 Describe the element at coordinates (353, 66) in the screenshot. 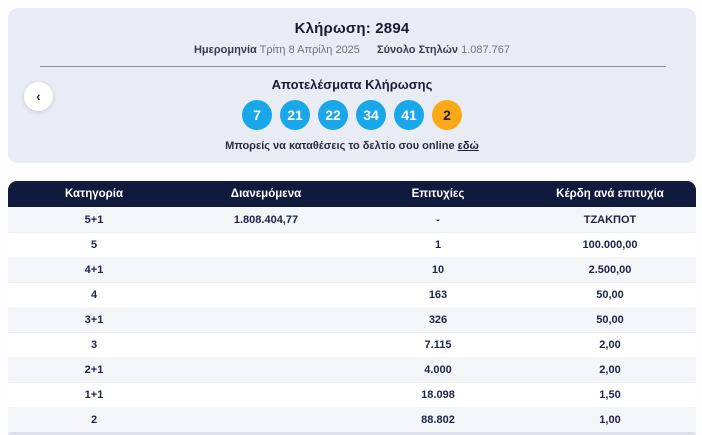

I see `banner-divider` at that location.